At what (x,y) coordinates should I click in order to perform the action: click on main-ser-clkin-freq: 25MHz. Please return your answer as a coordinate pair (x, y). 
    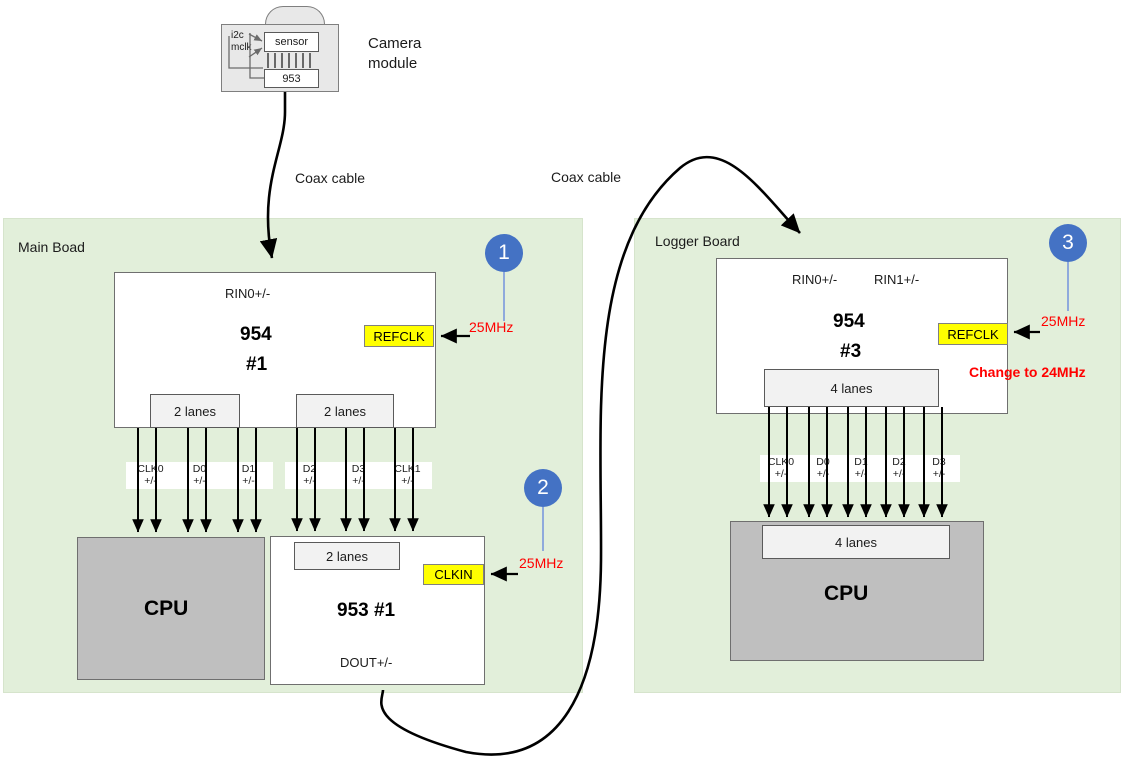
    Looking at the image, I should click on (541, 563).